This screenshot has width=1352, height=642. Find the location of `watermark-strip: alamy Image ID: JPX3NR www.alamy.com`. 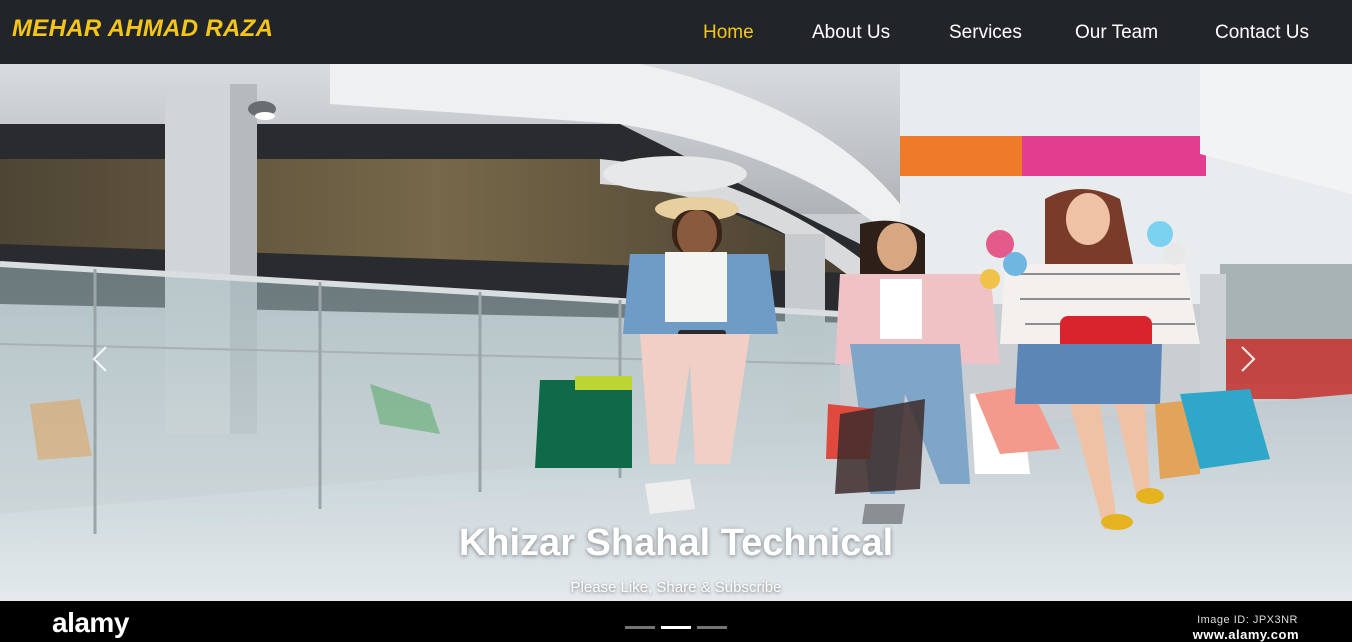

watermark-strip: alamy Image ID: JPX3NR www.alamy.com is located at coordinates (676, 621).